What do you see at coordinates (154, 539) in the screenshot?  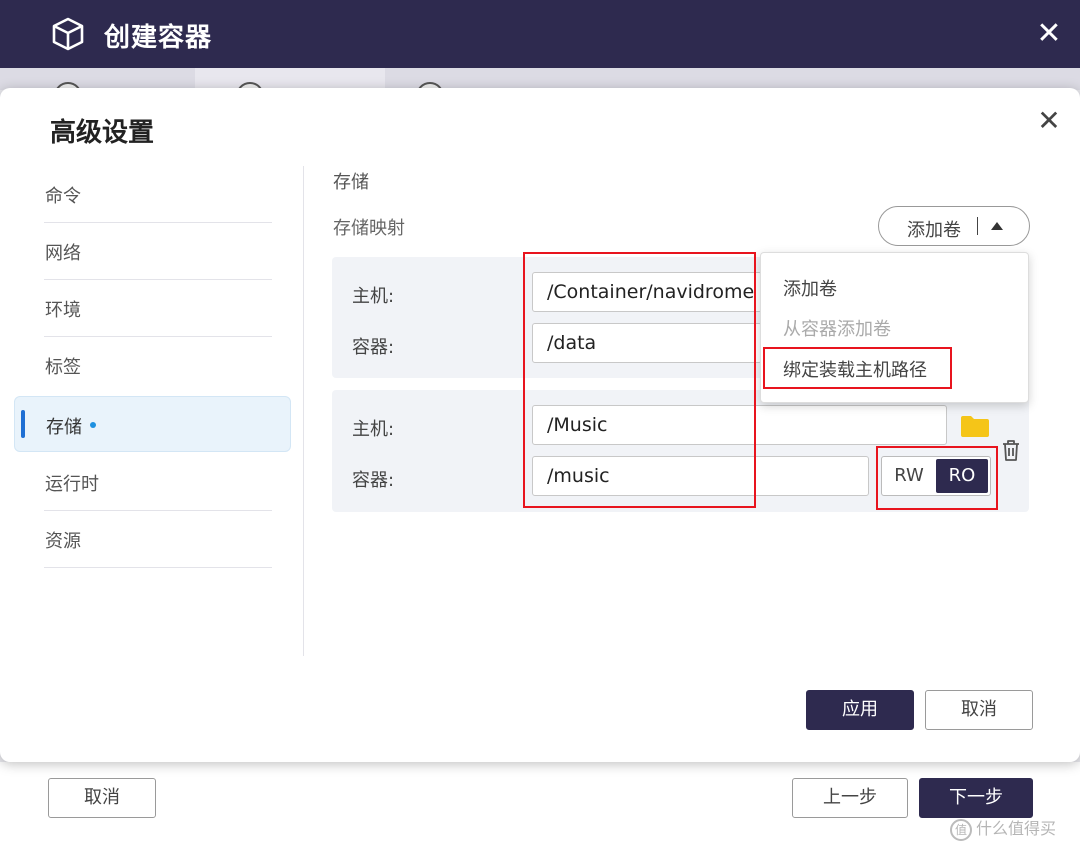 I see `sidebar-item-resources: 资源` at bounding box center [154, 539].